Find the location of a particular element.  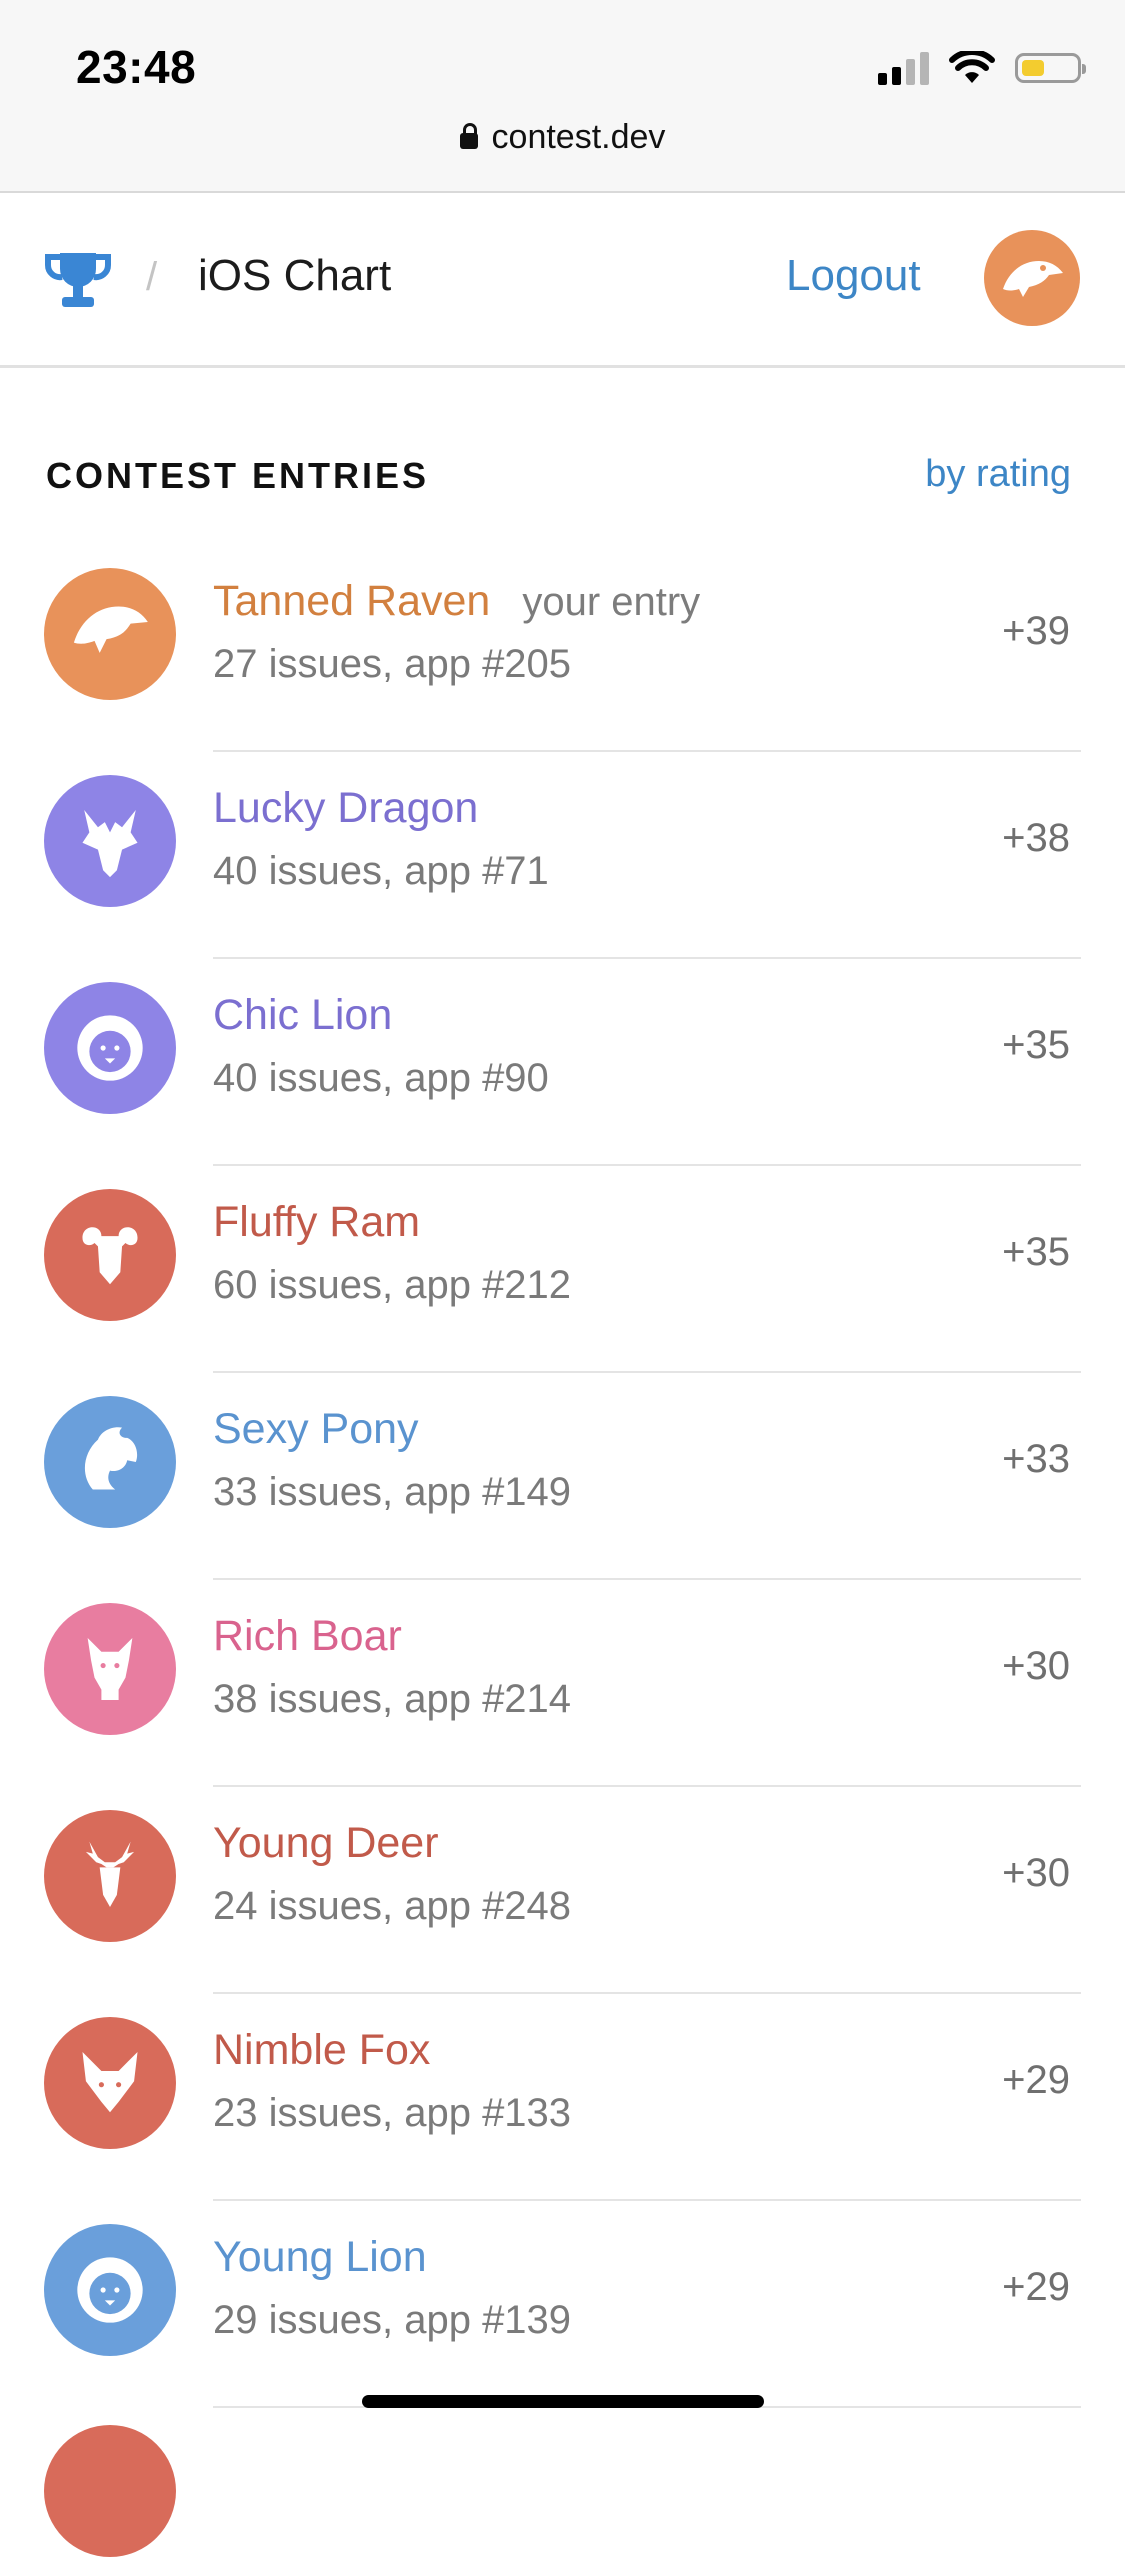

user-avatar is located at coordinates (1032, 278).